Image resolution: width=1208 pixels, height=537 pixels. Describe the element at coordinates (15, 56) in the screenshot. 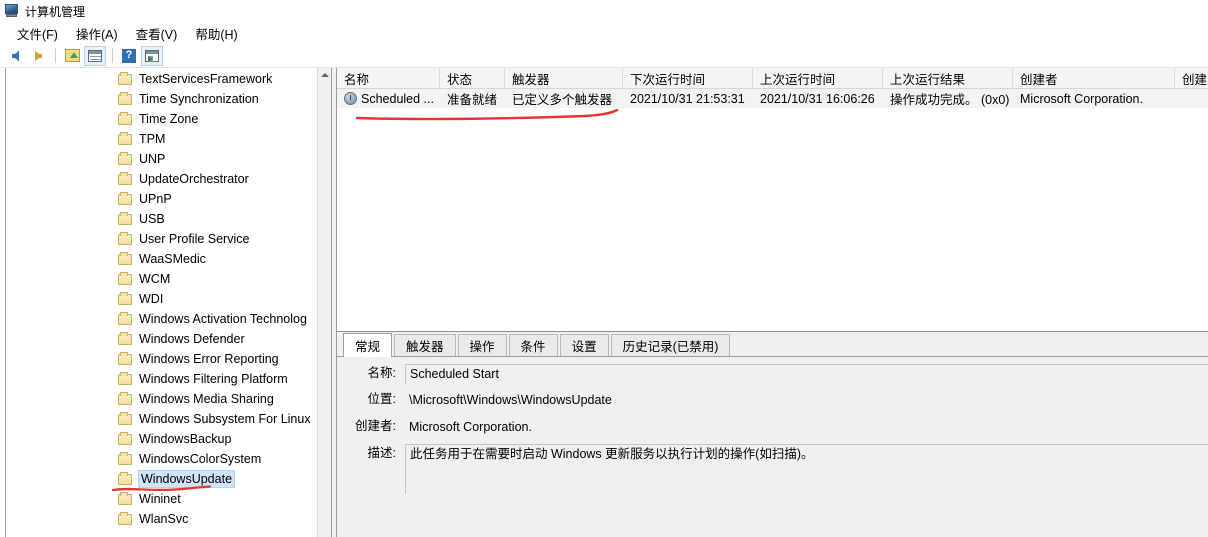

I see `back-button` at that location.